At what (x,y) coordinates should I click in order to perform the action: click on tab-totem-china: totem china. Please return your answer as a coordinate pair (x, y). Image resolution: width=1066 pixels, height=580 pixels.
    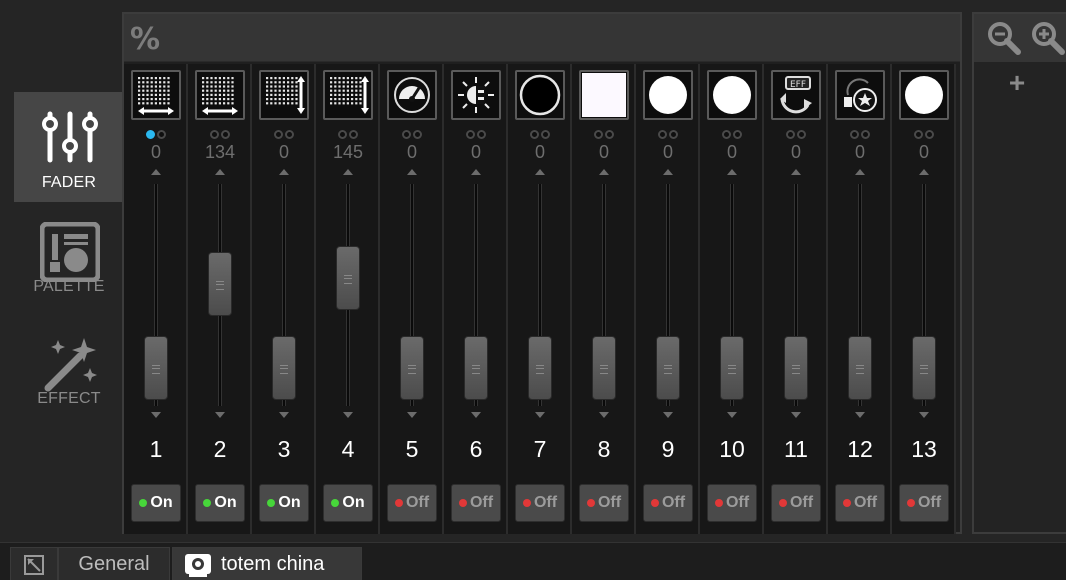
    Looking at the image, I should click on (267, 563).